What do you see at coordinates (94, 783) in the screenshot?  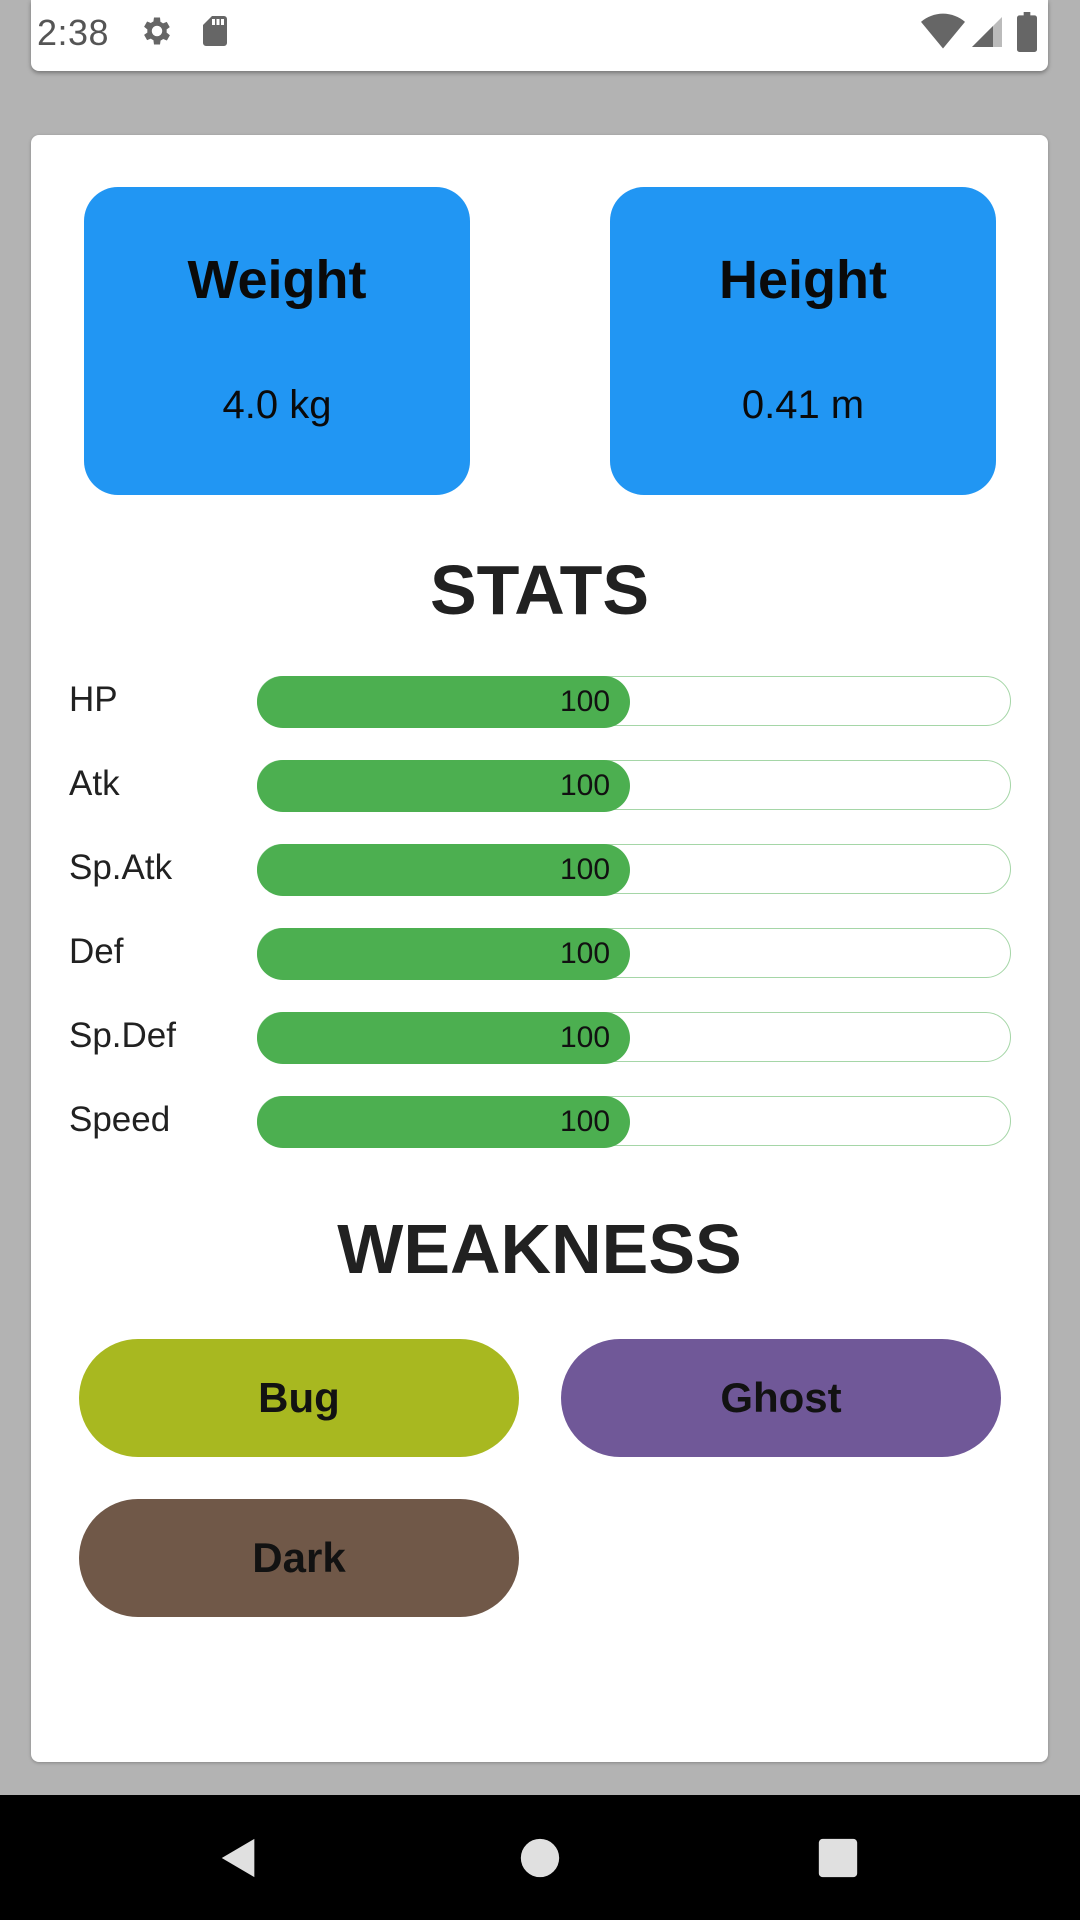 I see `stat-label: Atk` at bounding box center [94, 783].